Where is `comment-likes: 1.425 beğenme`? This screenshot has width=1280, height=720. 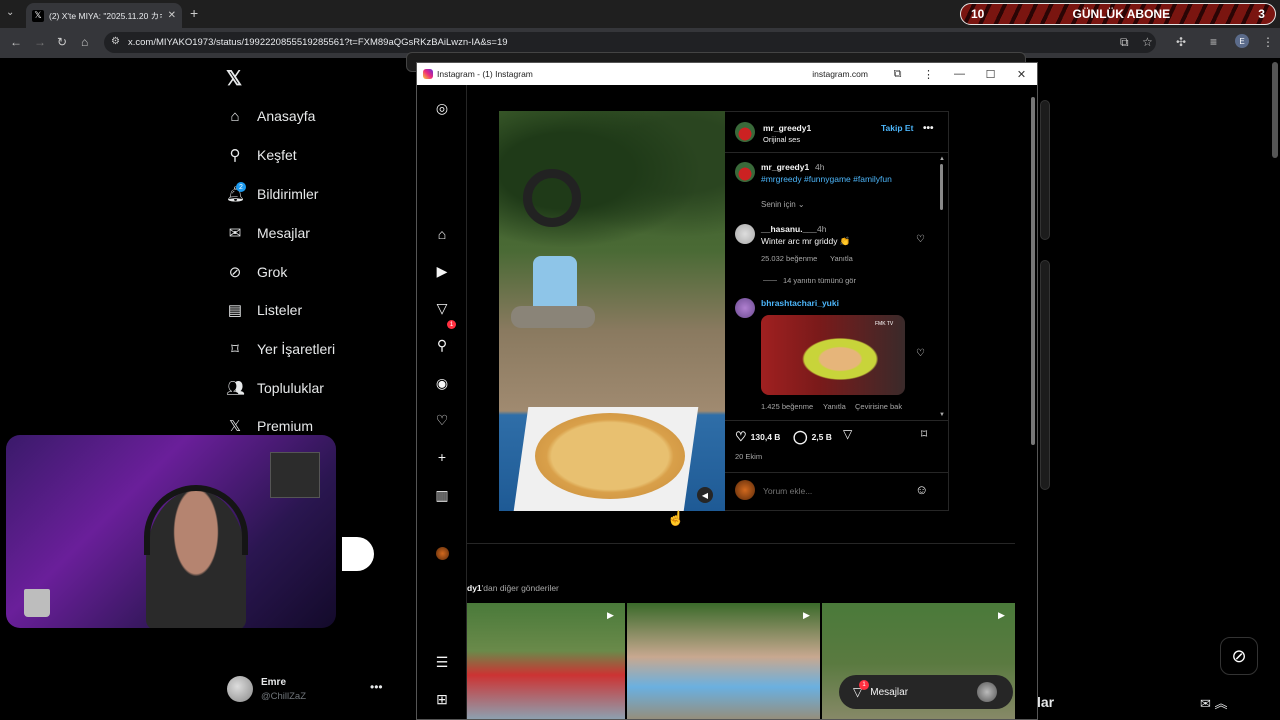
comment-likes: 1.425 beğenme is located at coordinates (787, 406).